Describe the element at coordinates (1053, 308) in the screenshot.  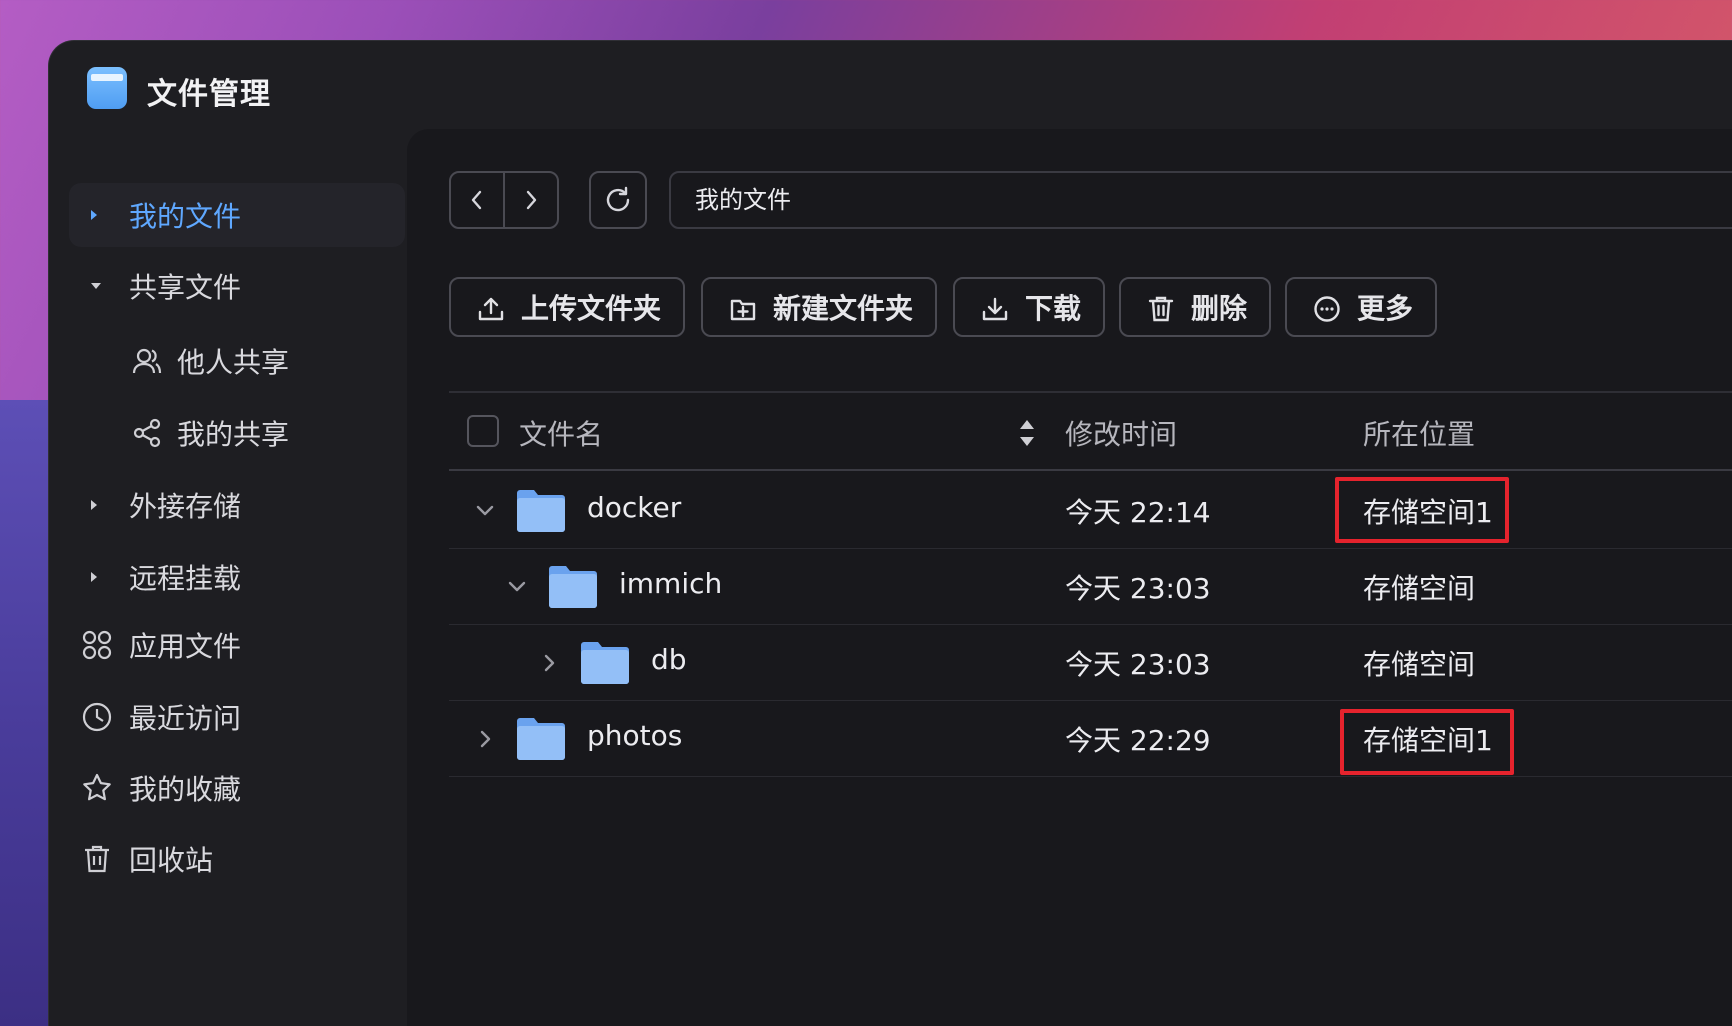
I see `download-label: 下载` at that location.